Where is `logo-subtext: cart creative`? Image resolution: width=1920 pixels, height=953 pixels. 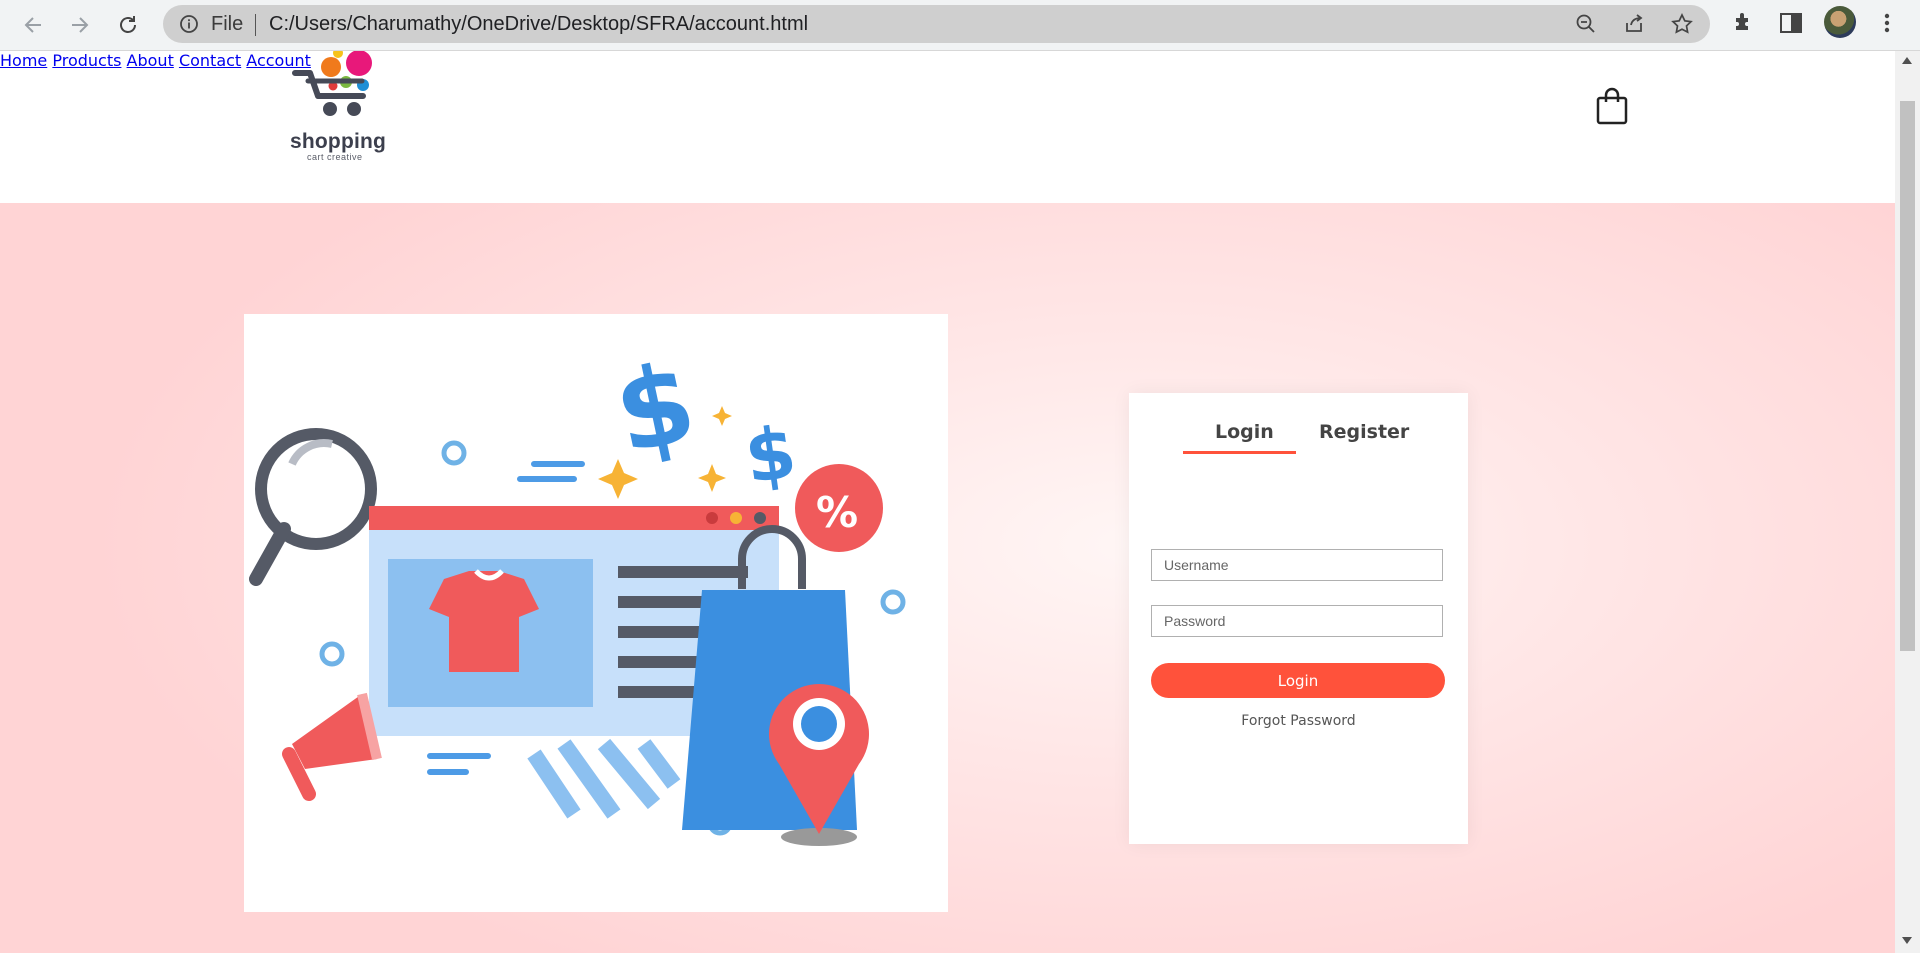 logo-subtext: cart creative is located at coordinates (335, 157).